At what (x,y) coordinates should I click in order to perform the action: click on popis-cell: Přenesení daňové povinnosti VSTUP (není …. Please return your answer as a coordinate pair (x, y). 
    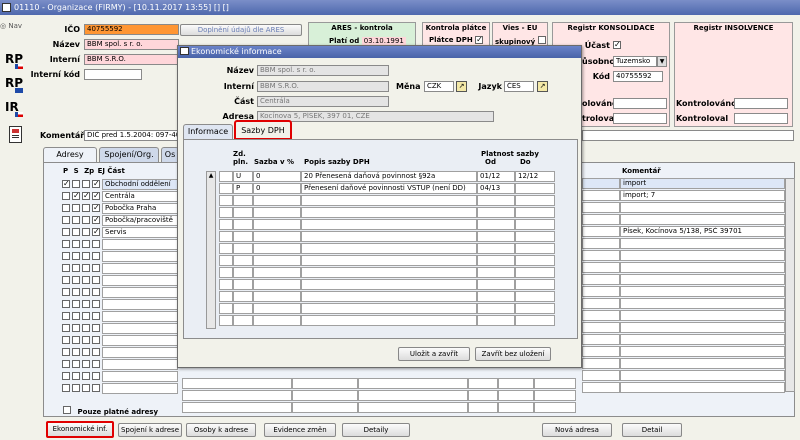
    Looking at the image, I should click on (389, 188).